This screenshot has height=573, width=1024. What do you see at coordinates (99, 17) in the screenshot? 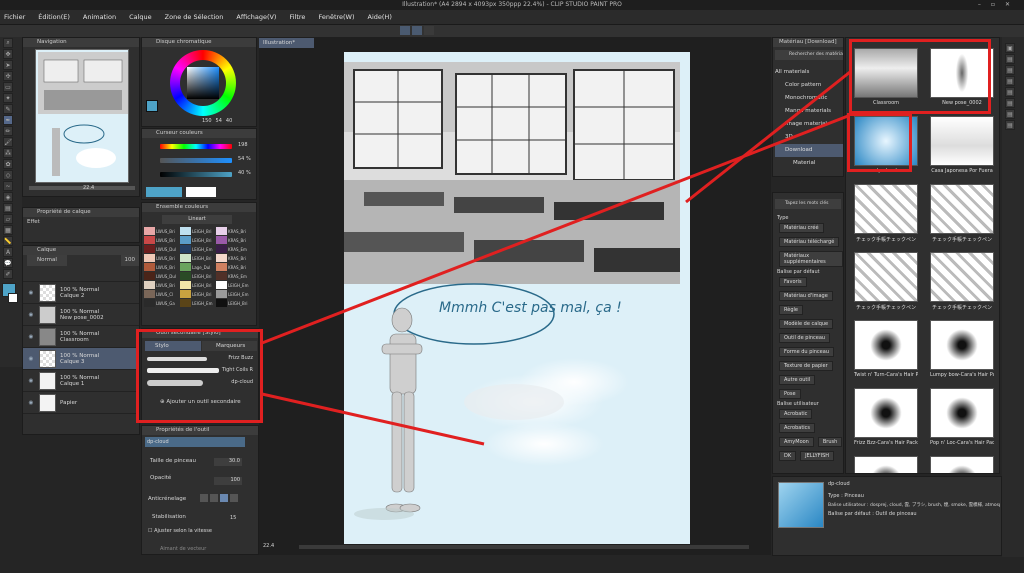
I see `menu-animation: Animation` at bounding box center [99, 17].